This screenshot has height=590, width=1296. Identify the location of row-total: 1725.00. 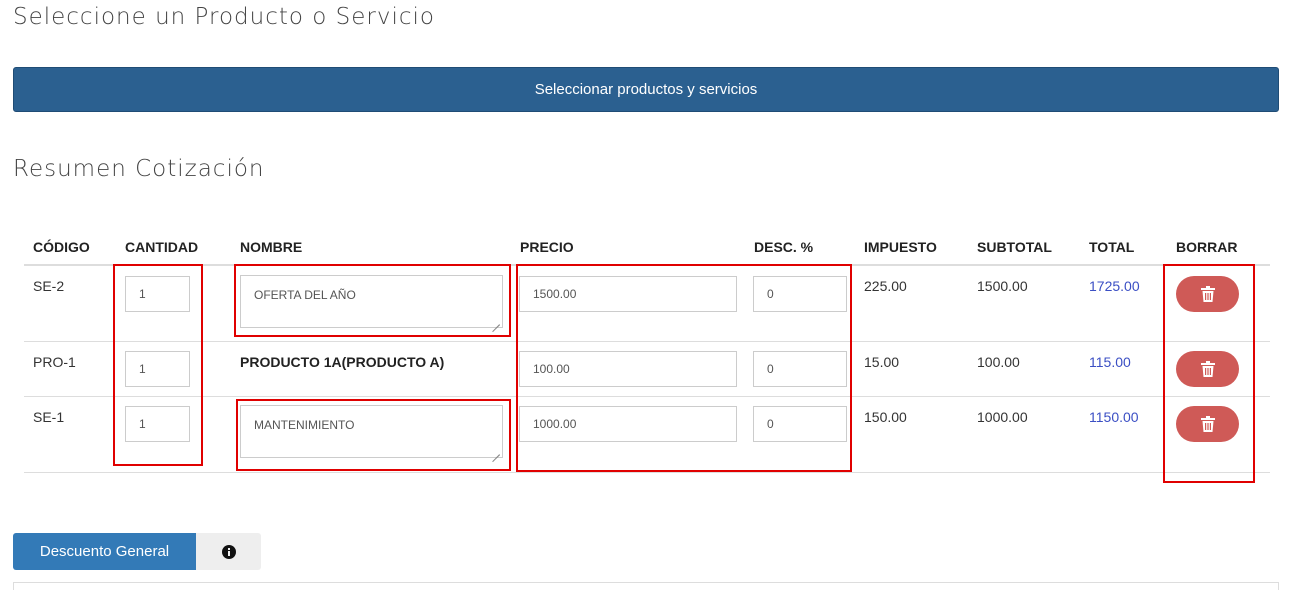
(1114, 286).